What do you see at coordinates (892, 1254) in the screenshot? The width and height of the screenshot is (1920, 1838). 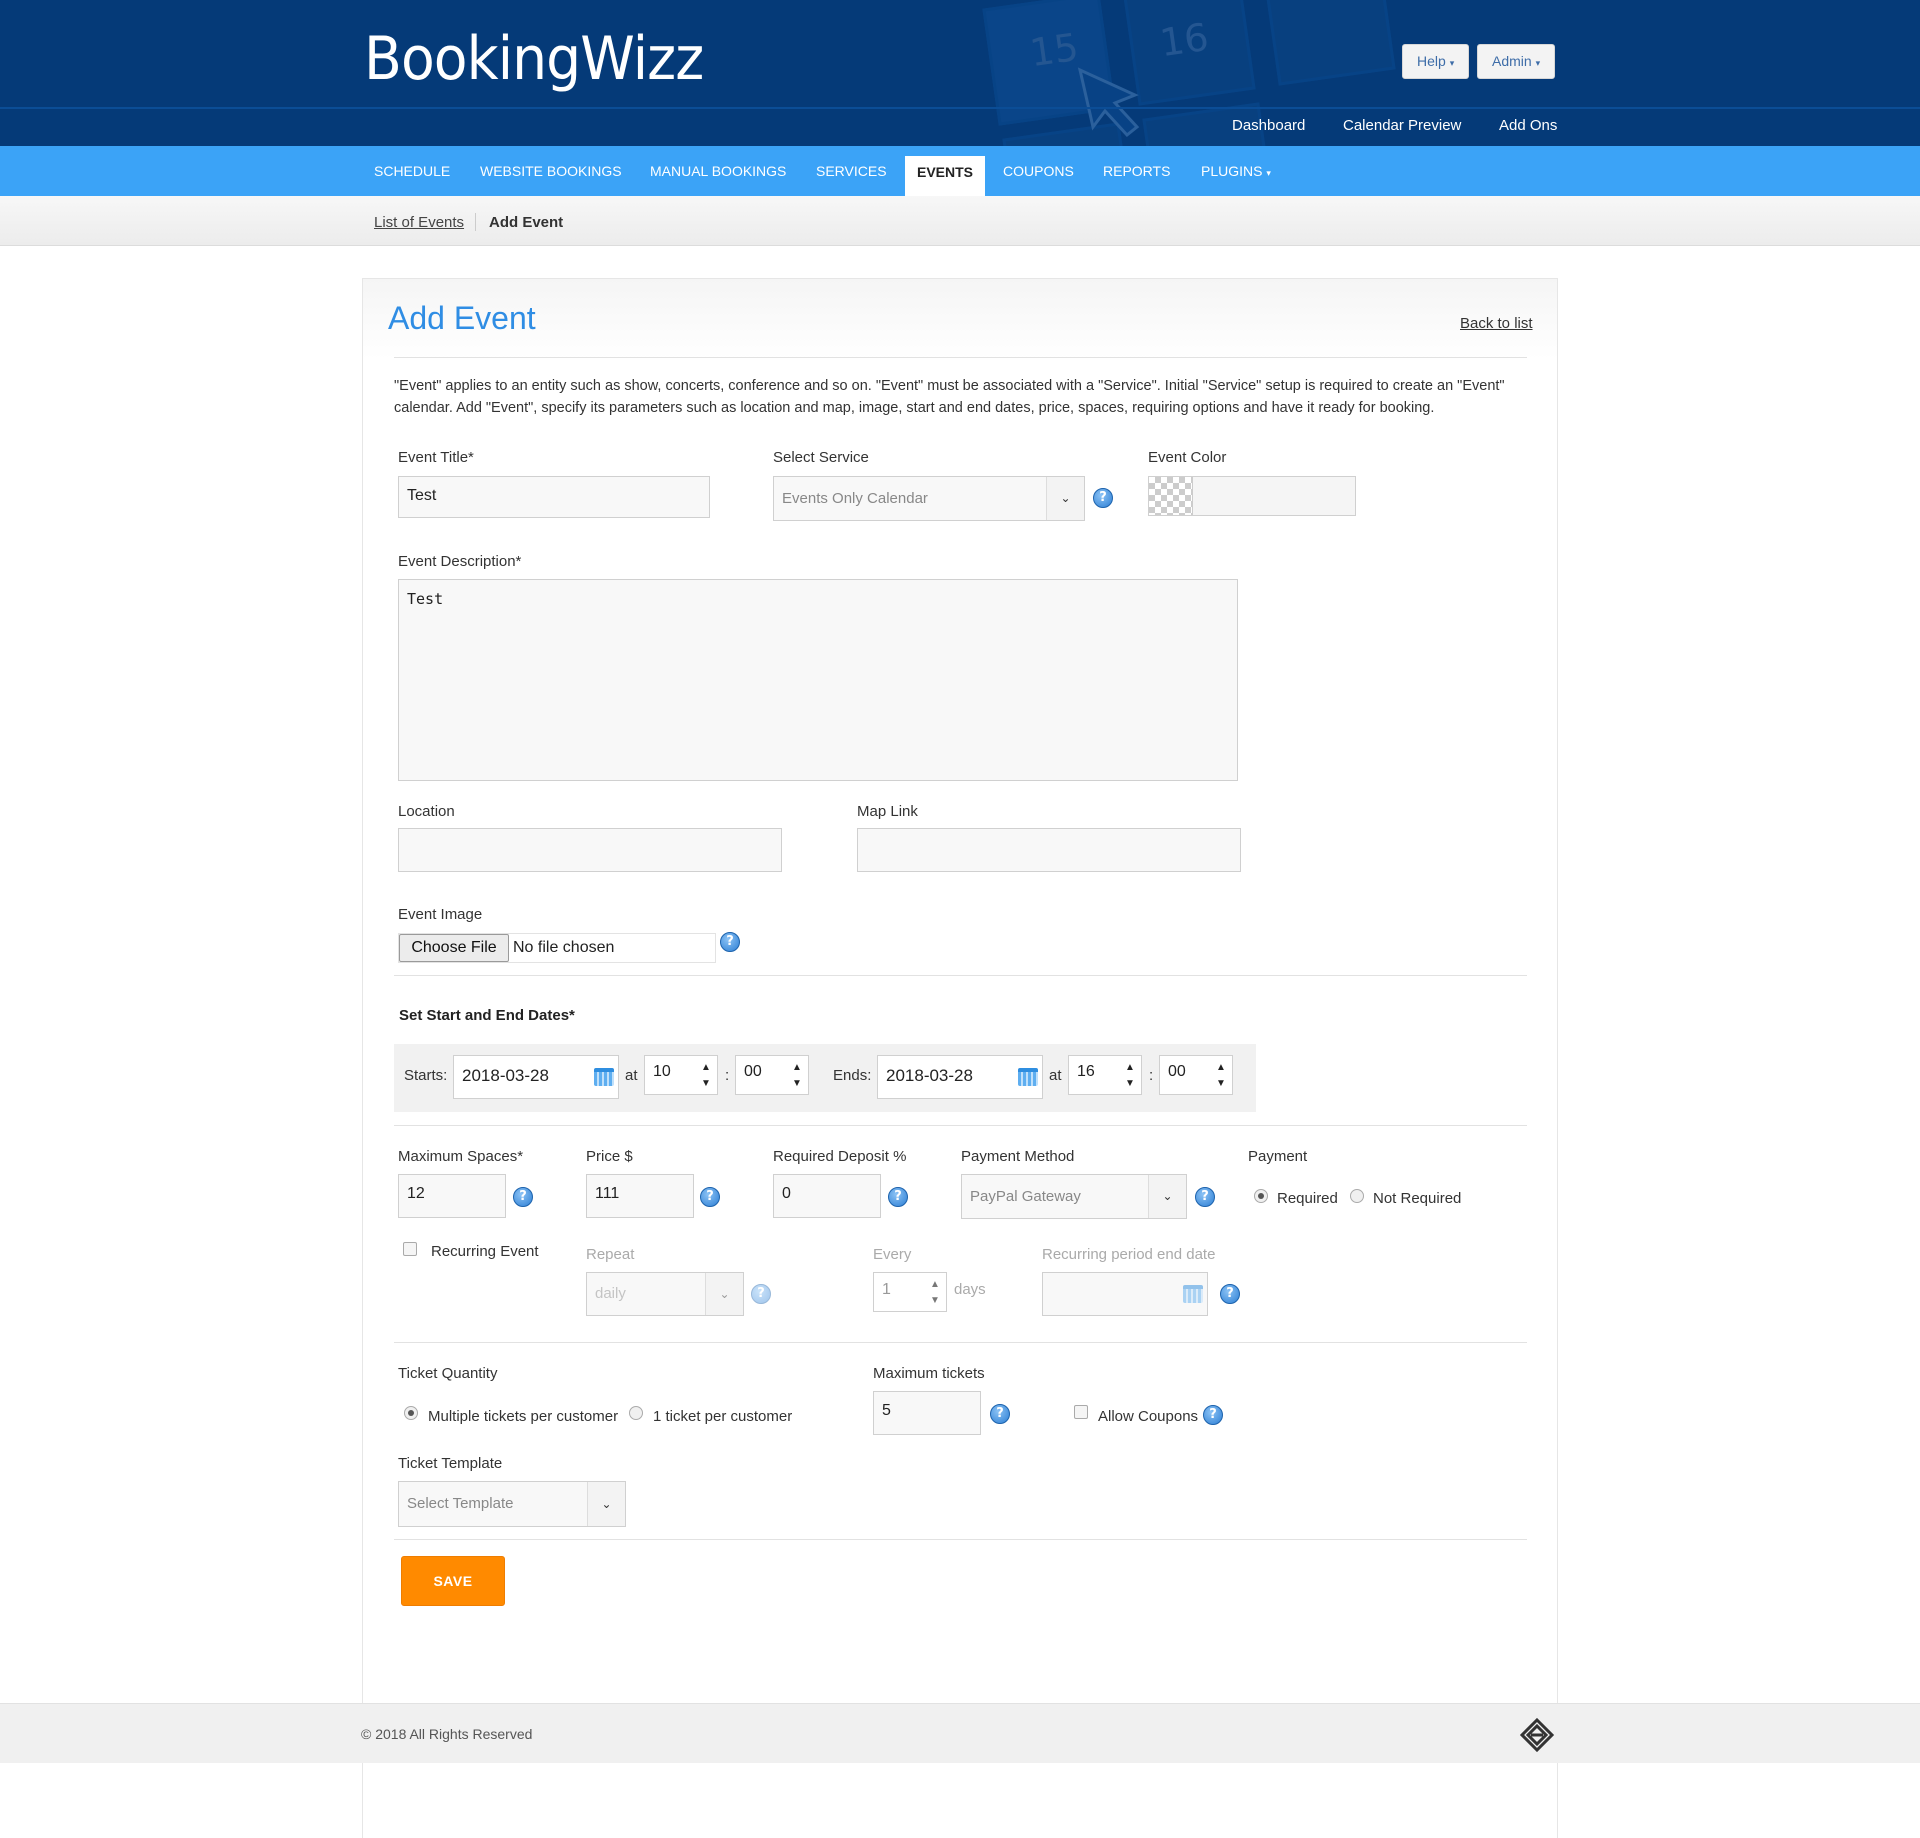 I see `every-label: Every` at bounding box center [892, 1254].